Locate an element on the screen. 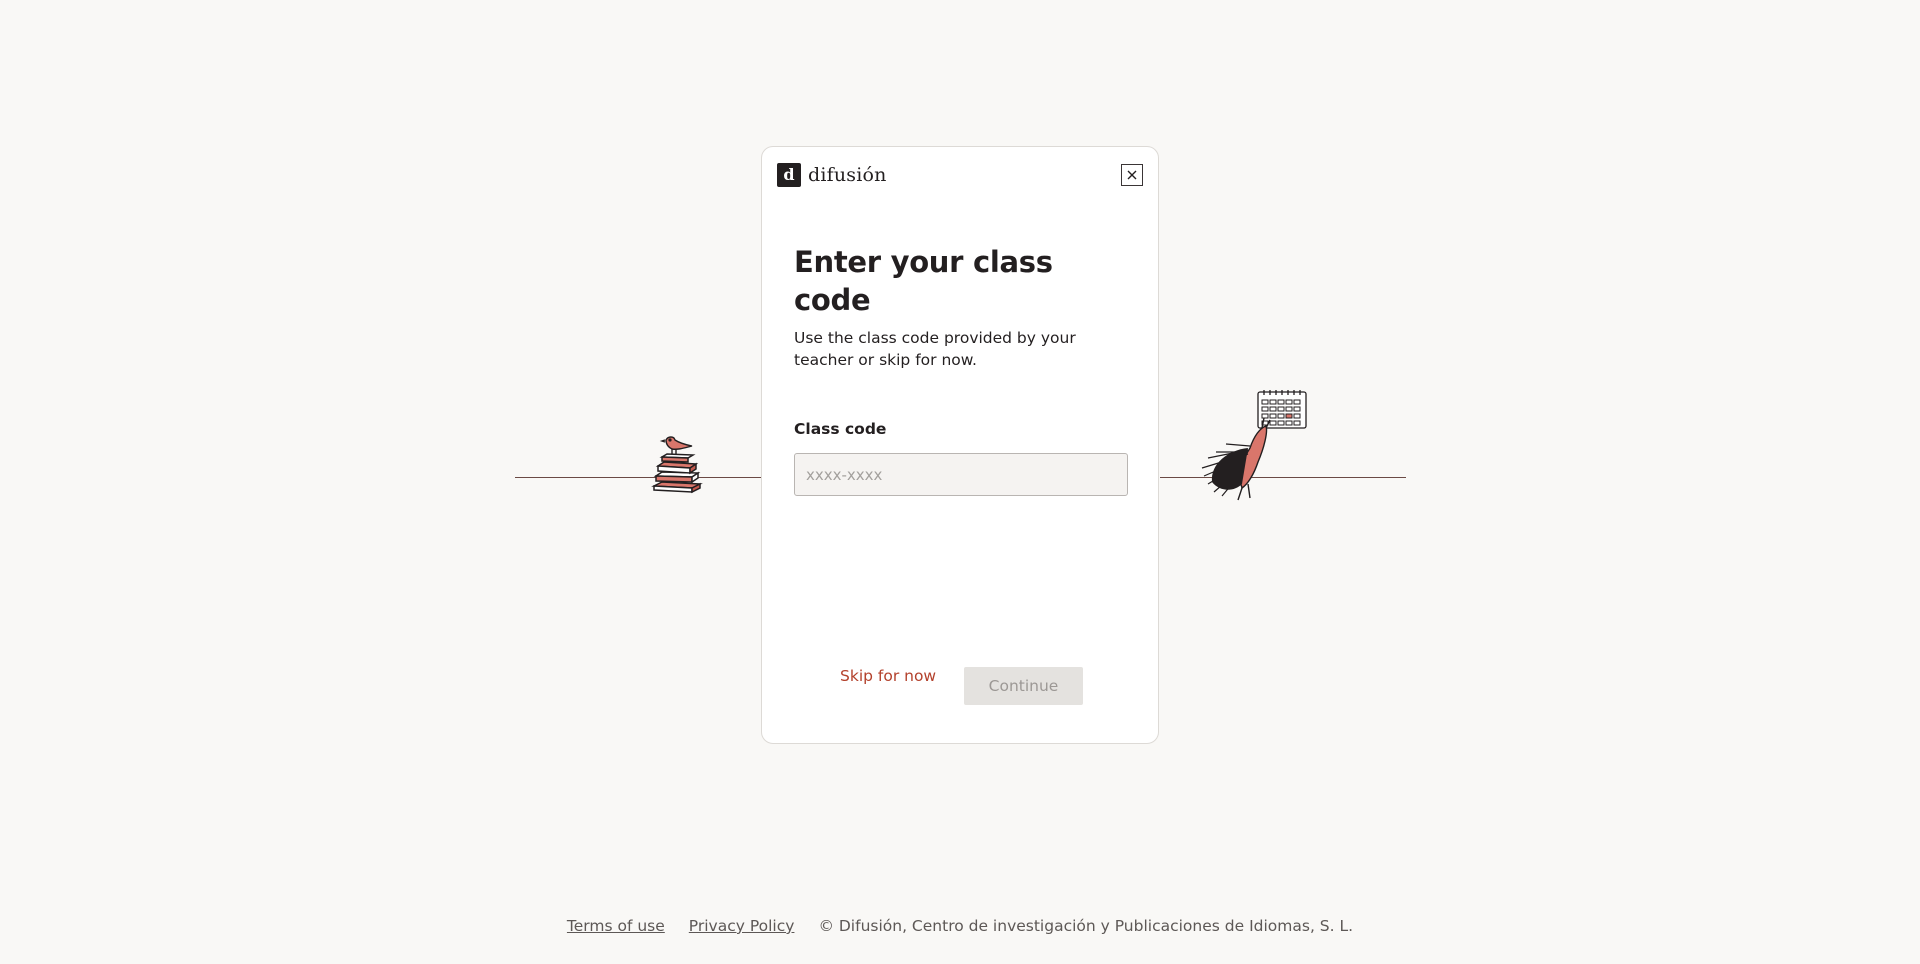 Image resolution: width=1920 pixels, height=964 pixels. porcupine-calendar-illustration is located at coordinates (1254, 445).